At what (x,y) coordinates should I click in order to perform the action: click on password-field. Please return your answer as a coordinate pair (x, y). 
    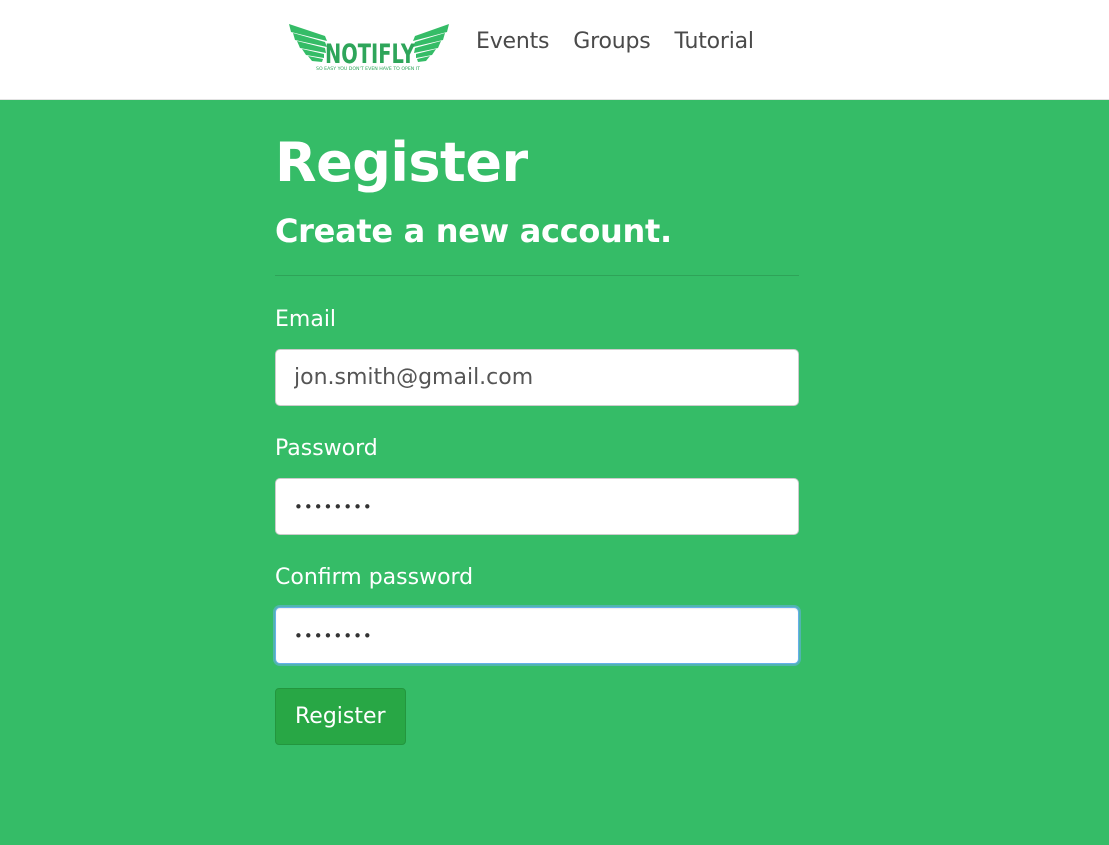
    Looking at the image, I should click on (537, 506).